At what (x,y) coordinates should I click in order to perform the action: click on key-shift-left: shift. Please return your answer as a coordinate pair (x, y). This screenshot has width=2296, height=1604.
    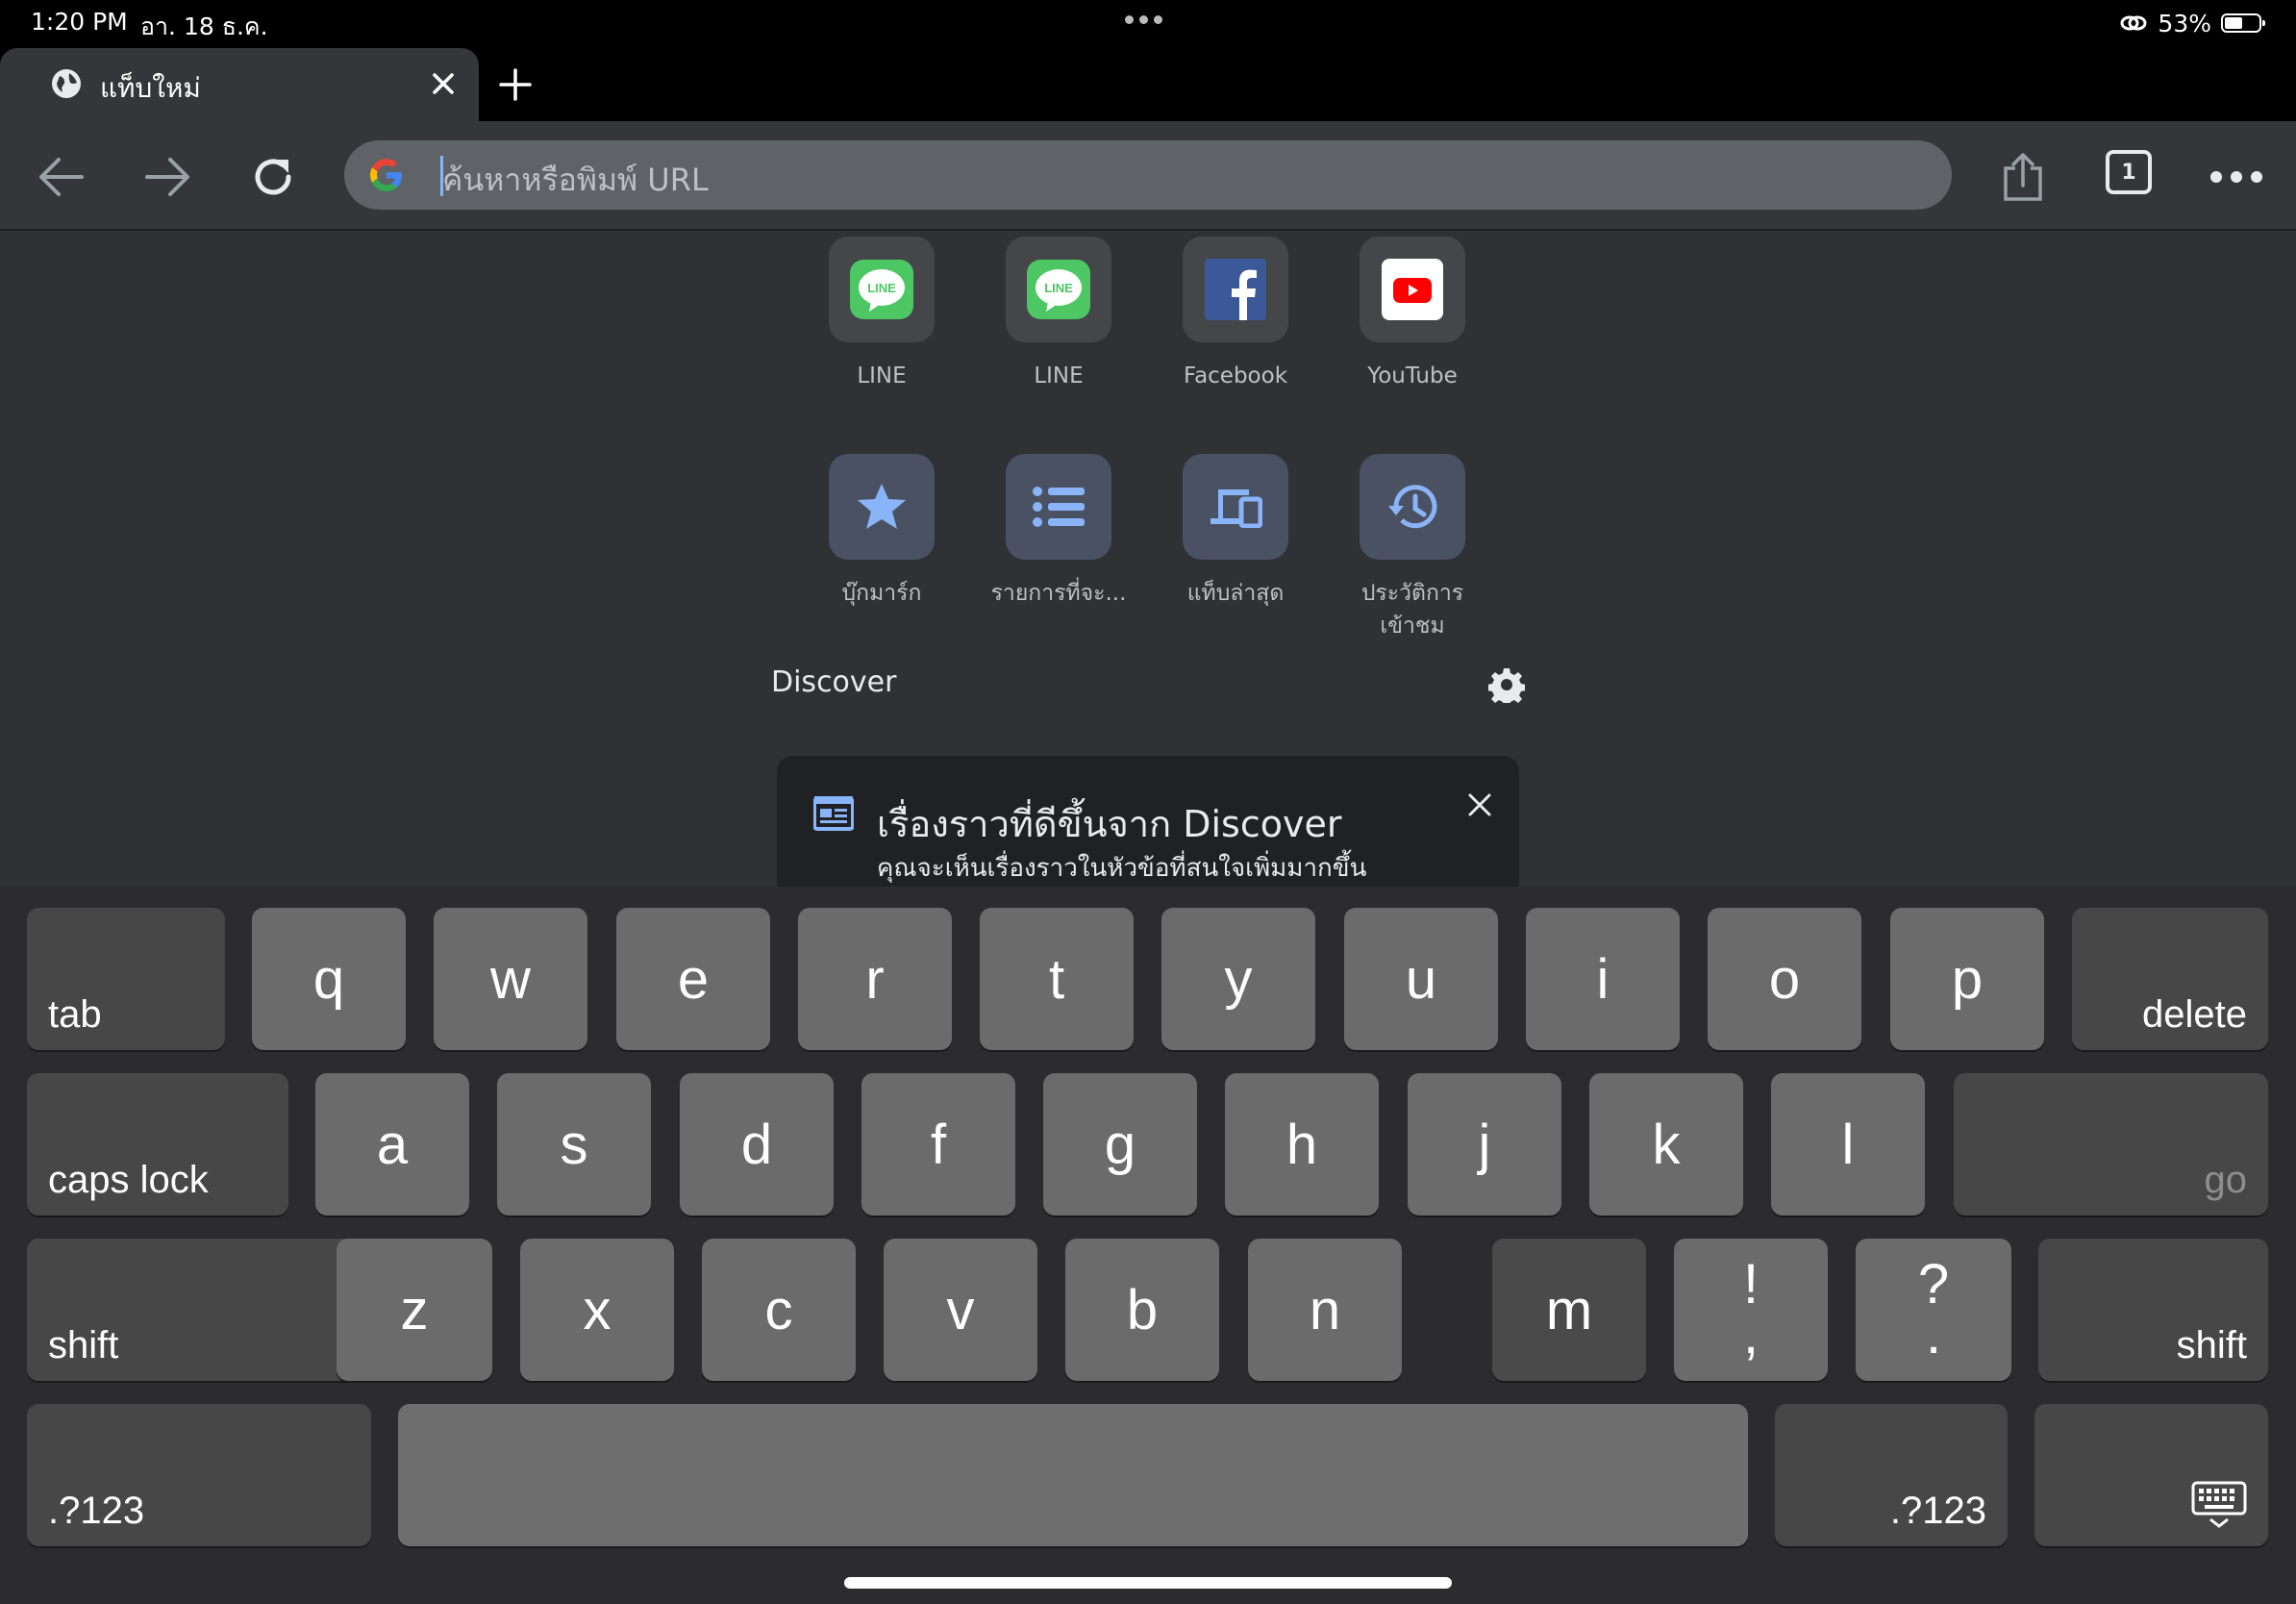
    Looking at the image, I should click on (198, 1310).